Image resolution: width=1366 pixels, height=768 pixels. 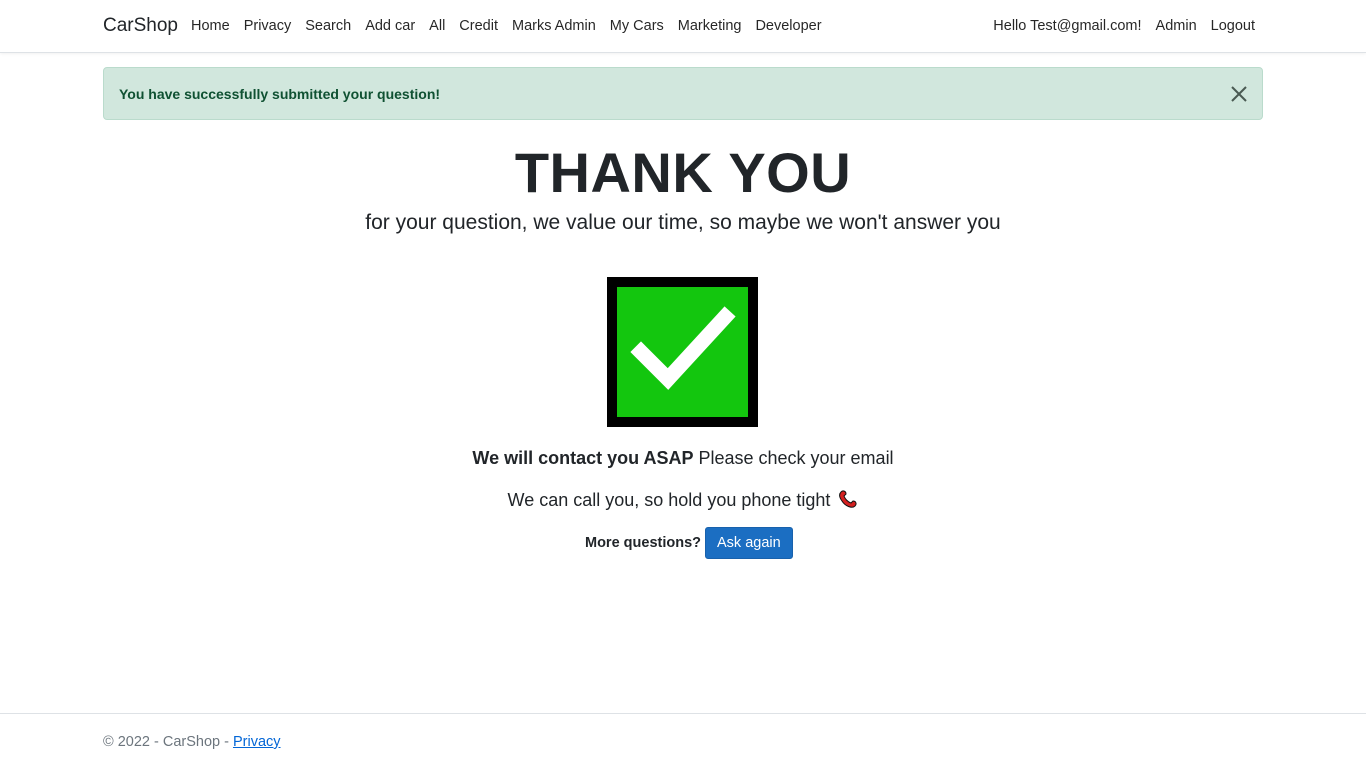 What do you see at coordinates (554, 26) in the screenshot?
I see `nav-marks-admin: Marks Admin` at bounding box center [554, 26].